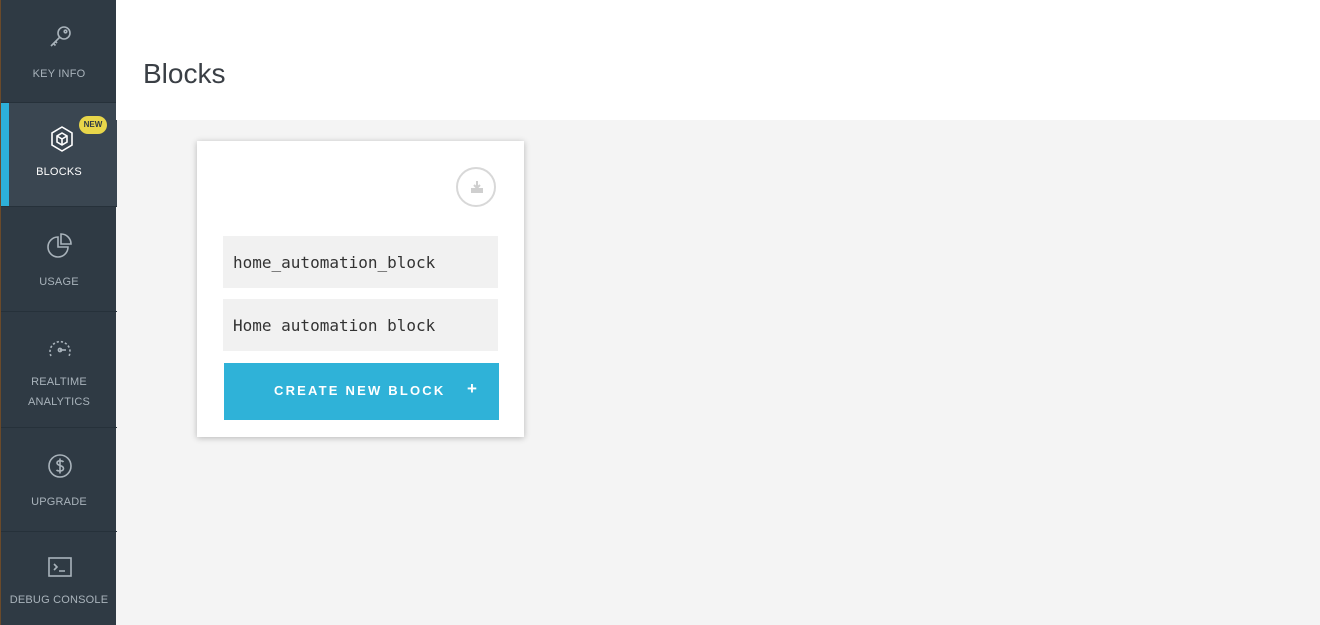 Image resolution: width=1320 pixels, height=625 pixels. I want to click on pie-chart-icon, so click(60, 245).